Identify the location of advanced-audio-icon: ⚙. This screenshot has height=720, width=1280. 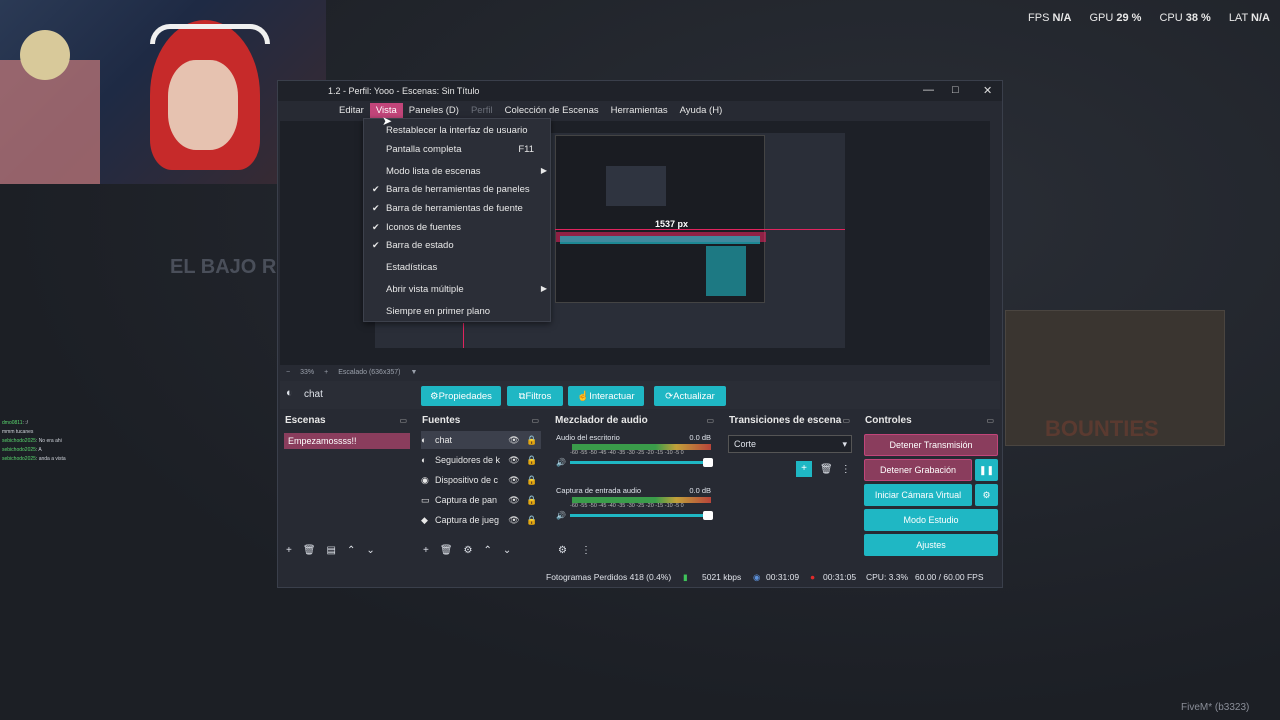
(562, 550).